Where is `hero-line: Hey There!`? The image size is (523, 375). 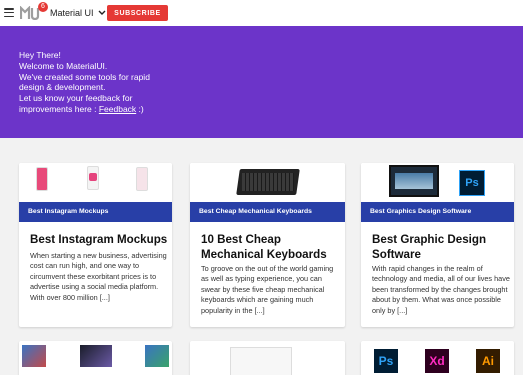 hero-line: Hey There! is located at coordinates (40, 55).